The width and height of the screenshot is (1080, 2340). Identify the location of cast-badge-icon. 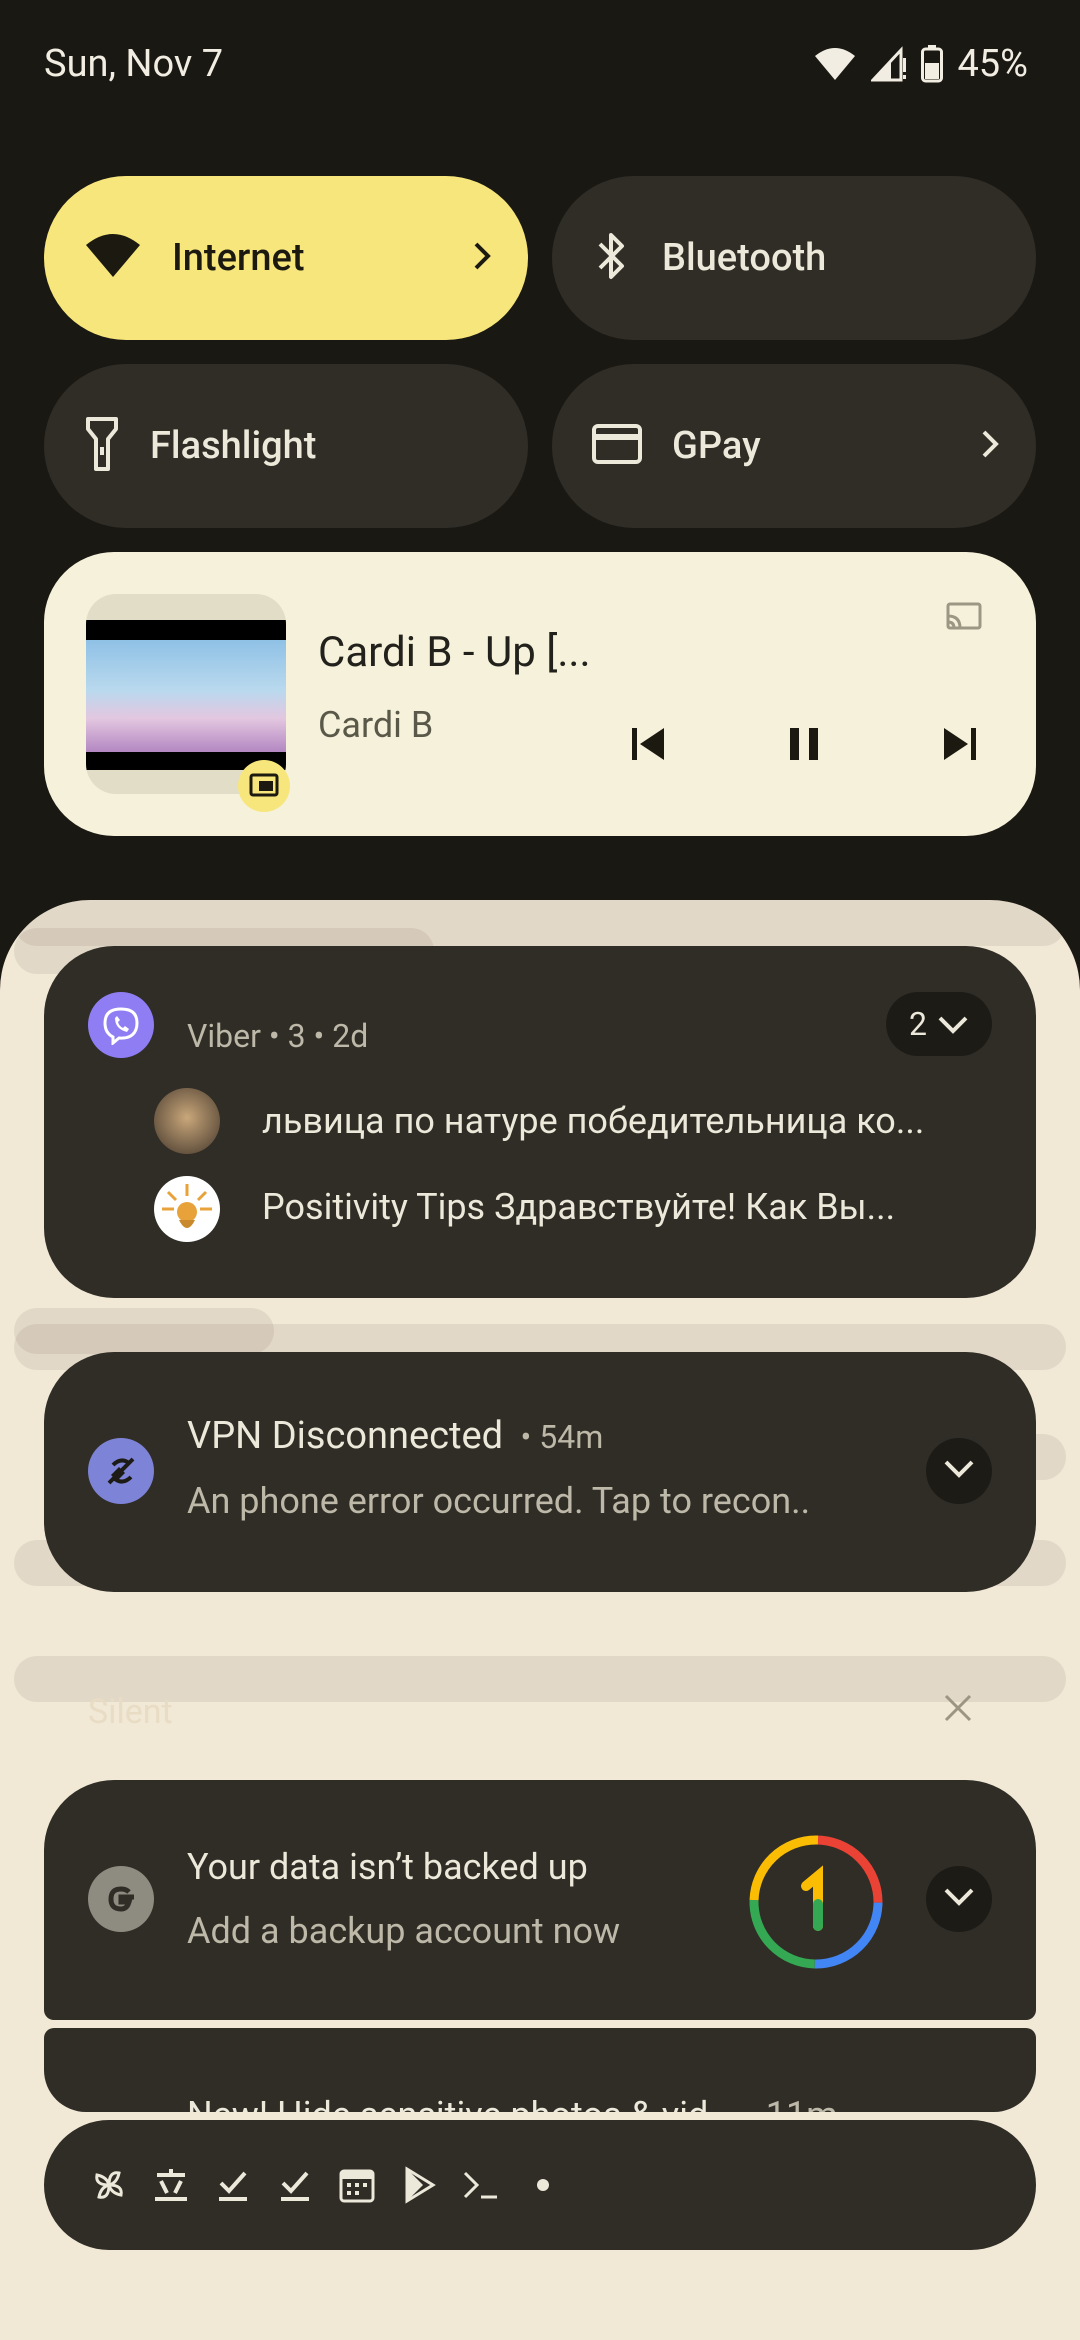
(264, 786).